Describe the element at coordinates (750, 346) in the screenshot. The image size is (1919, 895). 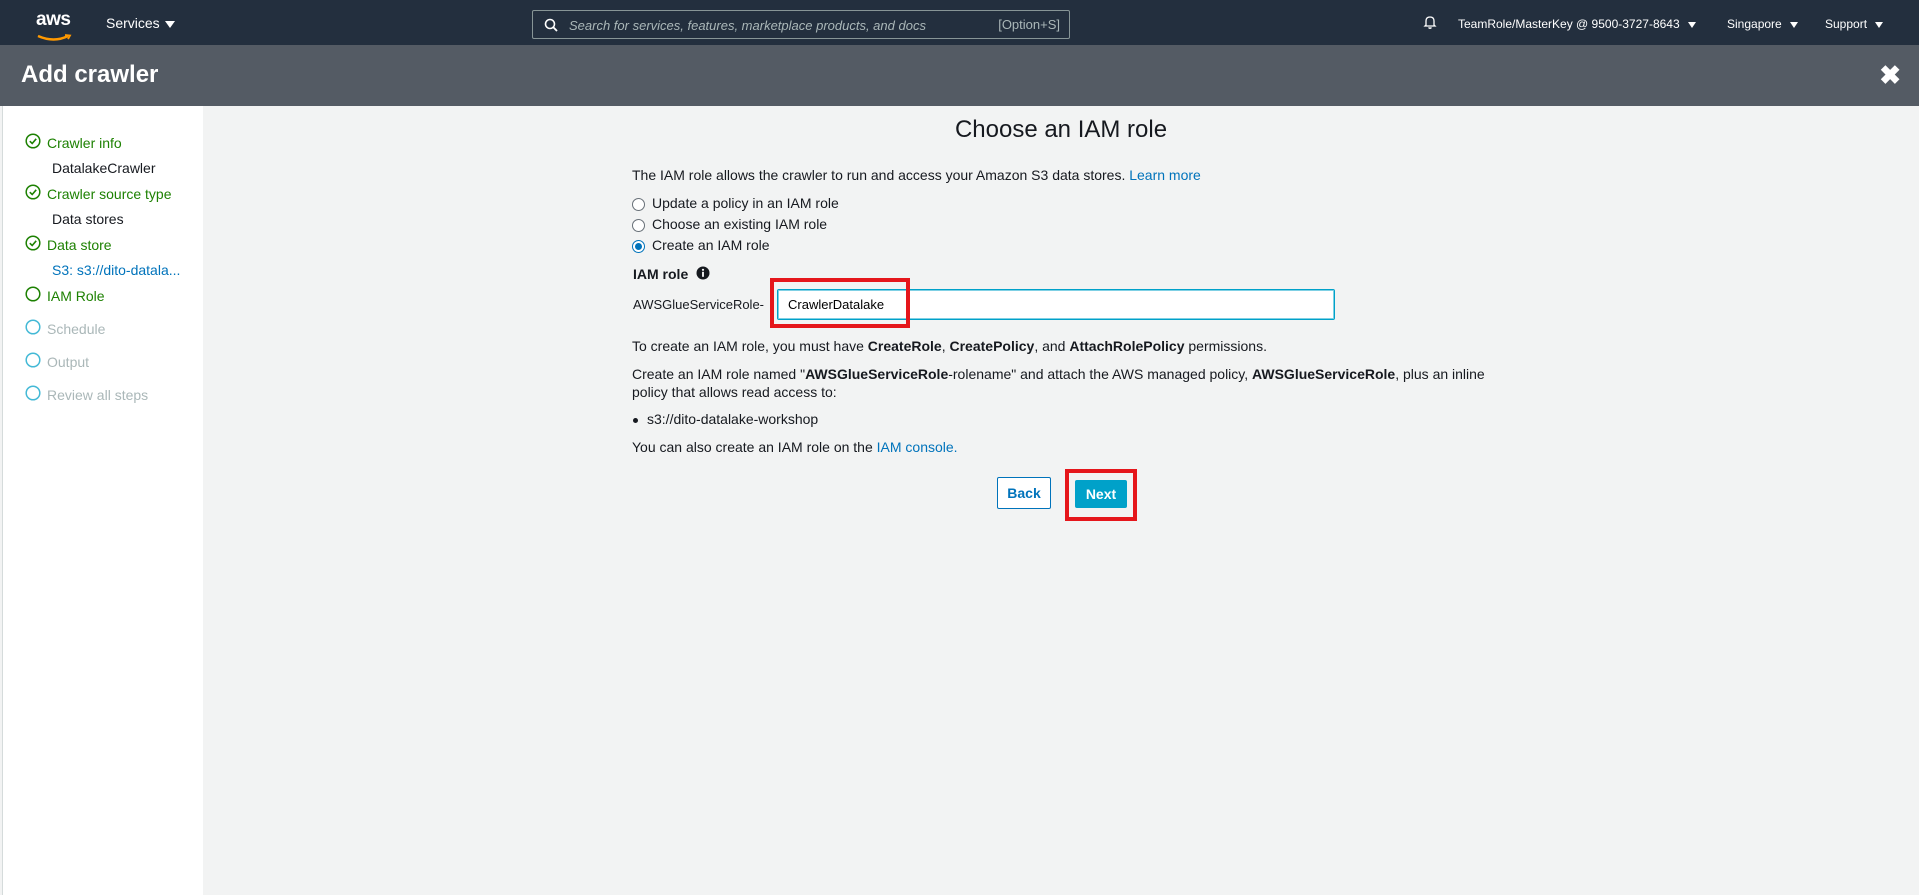
I see `perm-text: To create an IAM role, you must have` at that location.